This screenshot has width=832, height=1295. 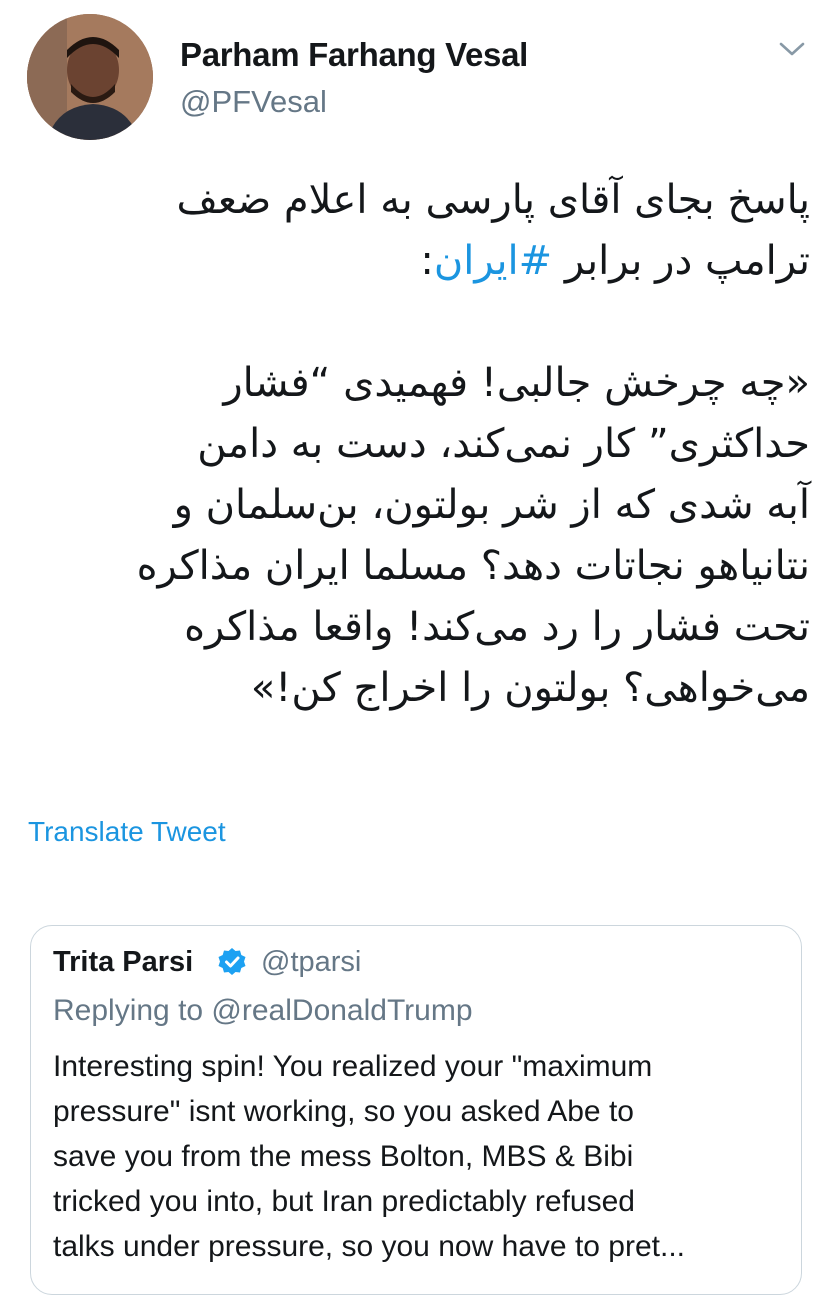 What do you see at coordinates (792, 49) in the screenshot?
I see `chevron-down-icon` at bounding box center [792, 49].